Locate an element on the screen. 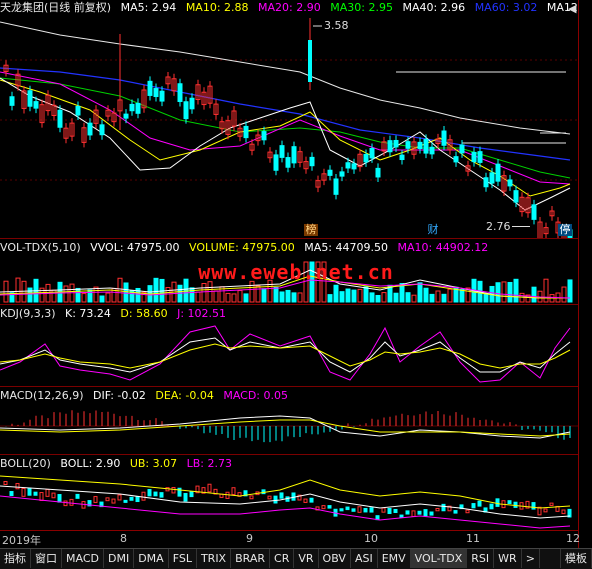 The image size is (592, 569). kdj-header: KDJ(9,3,3) K: 73.24 D: 58.60 J: 102.51 is located at coordinates (116, 314).